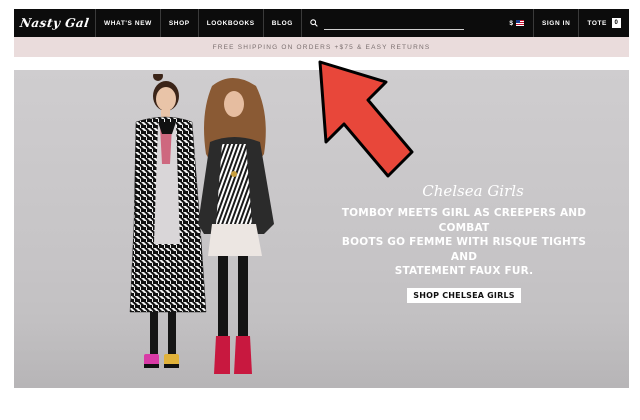 Image resolution: width=640 pixels, height=420 pixels. What do you see at coordinates (519, 23) in the screenshot?
I see `us-flag-icon` at bounding box center [519, 23].